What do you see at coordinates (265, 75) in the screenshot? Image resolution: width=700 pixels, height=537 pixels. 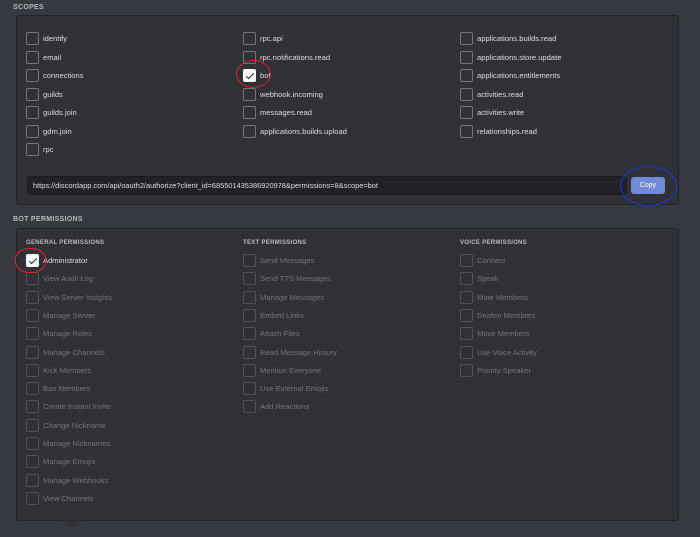 I see `scope-bot-label: bot` at bounding box center [265, 75].